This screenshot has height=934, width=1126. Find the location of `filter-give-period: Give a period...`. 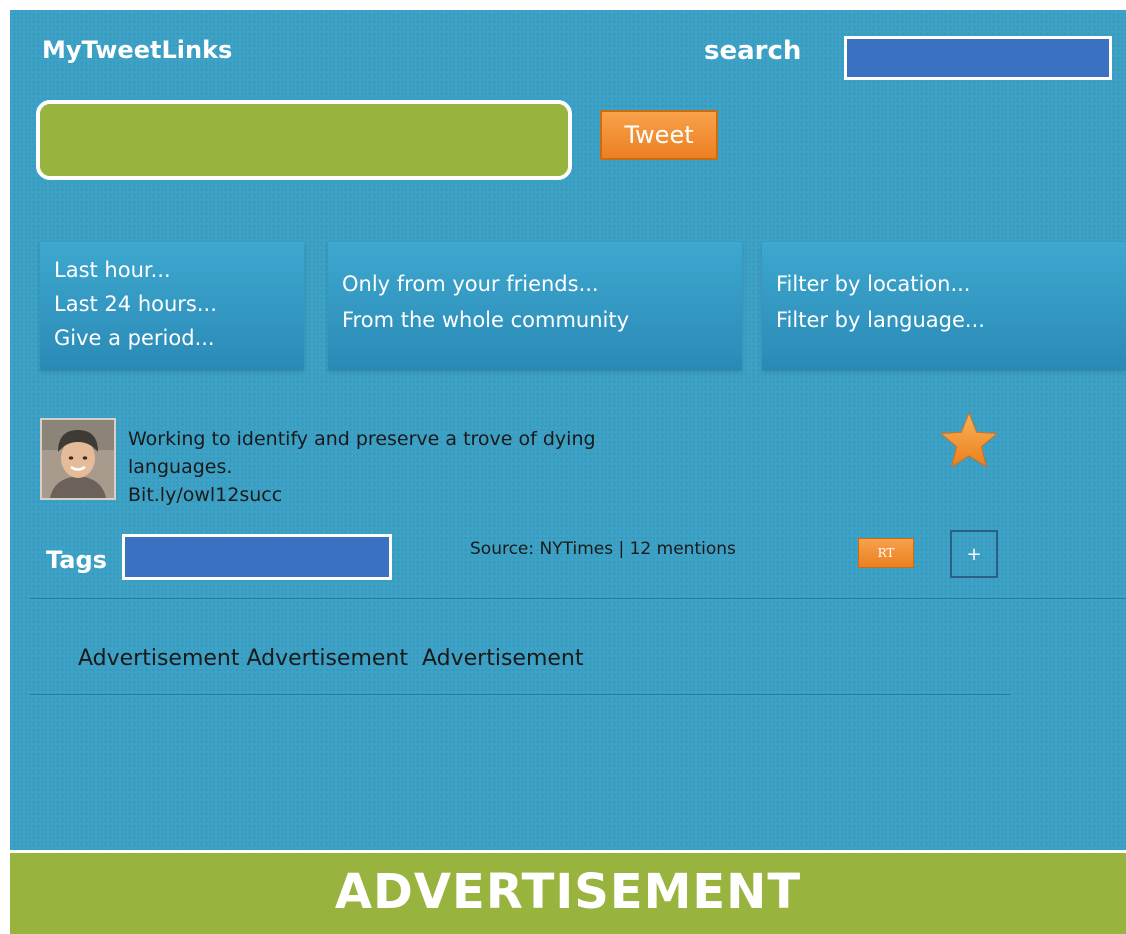

filter-give-period: Give a period... is located at coordinates (134, 338).